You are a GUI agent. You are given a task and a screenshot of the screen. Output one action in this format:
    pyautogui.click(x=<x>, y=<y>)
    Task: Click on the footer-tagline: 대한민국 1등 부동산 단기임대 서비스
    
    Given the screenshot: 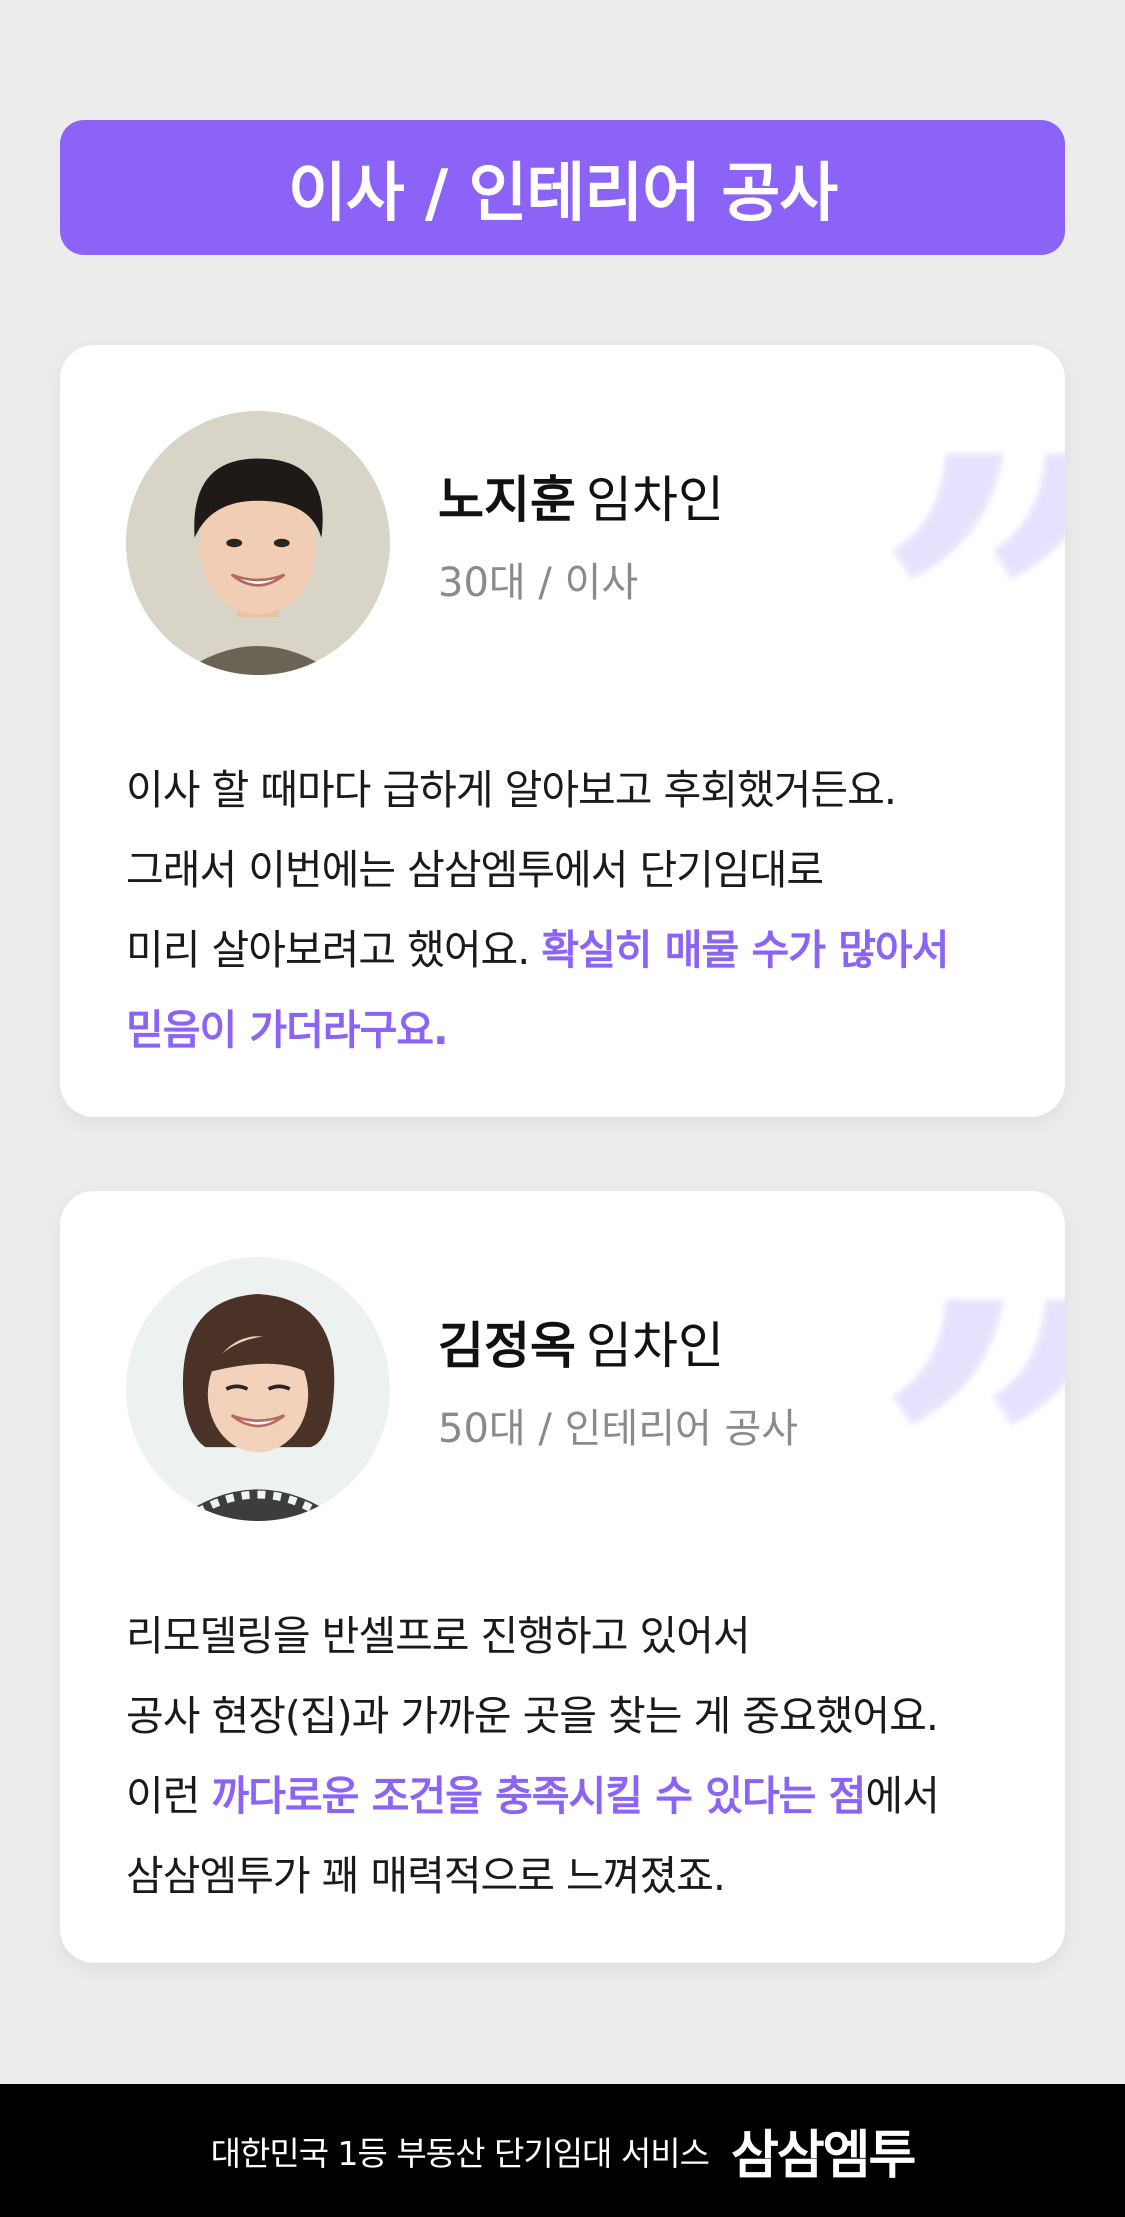 What is the action you would take?
    pyautogui.click(x=460, y=2153)
    